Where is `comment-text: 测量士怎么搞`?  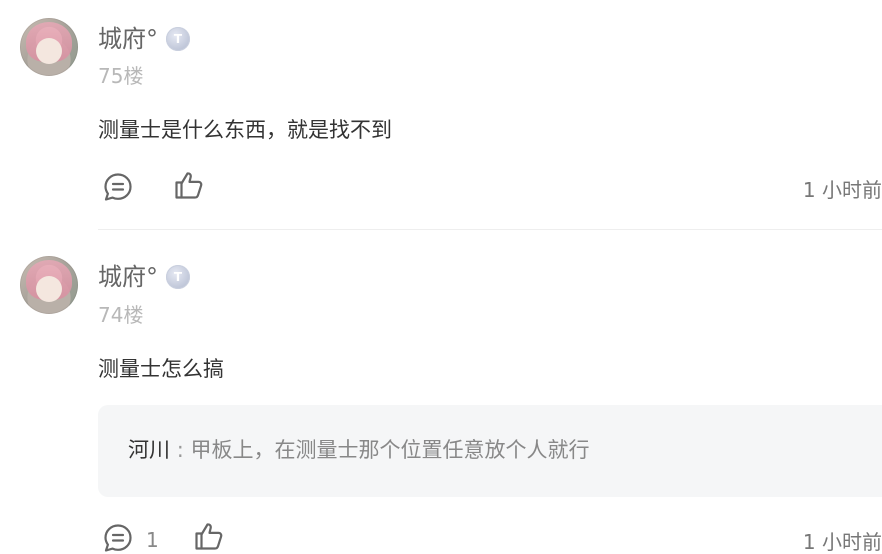 comment-text: 测量士怎么搞 is located at coordinates (161, 369).